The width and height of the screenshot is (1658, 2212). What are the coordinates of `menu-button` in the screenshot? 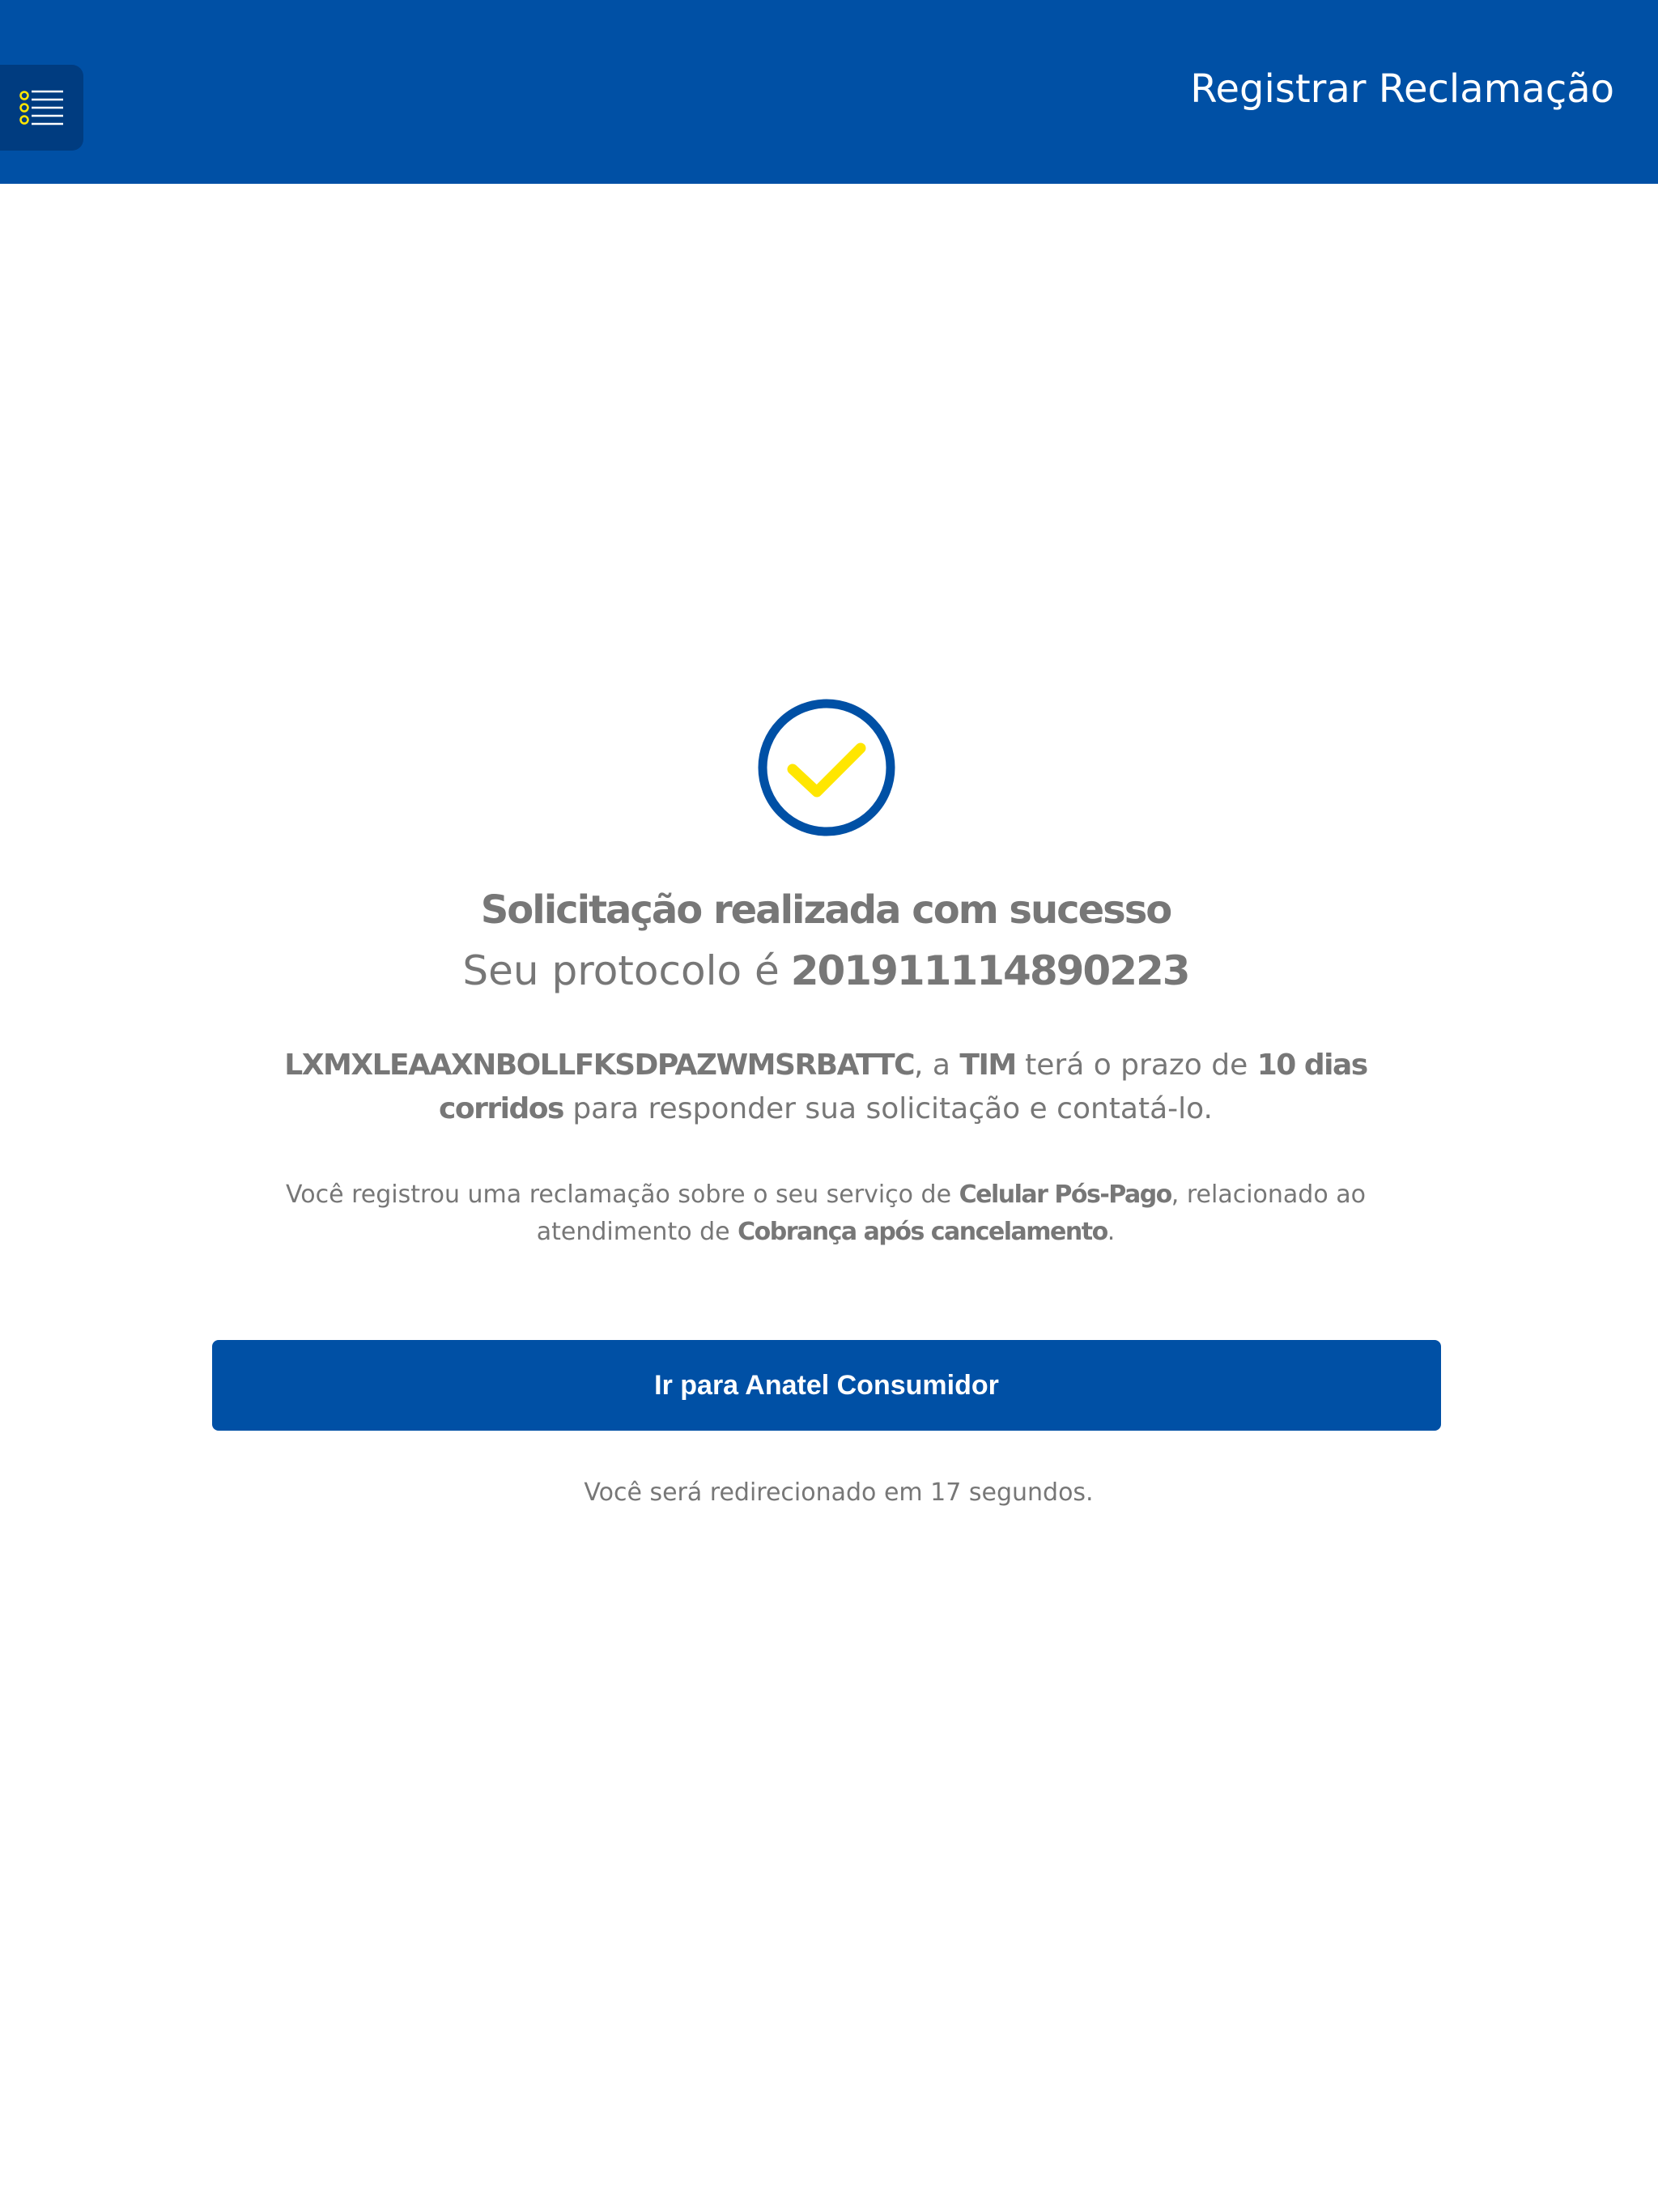 It's located at (41, 108).